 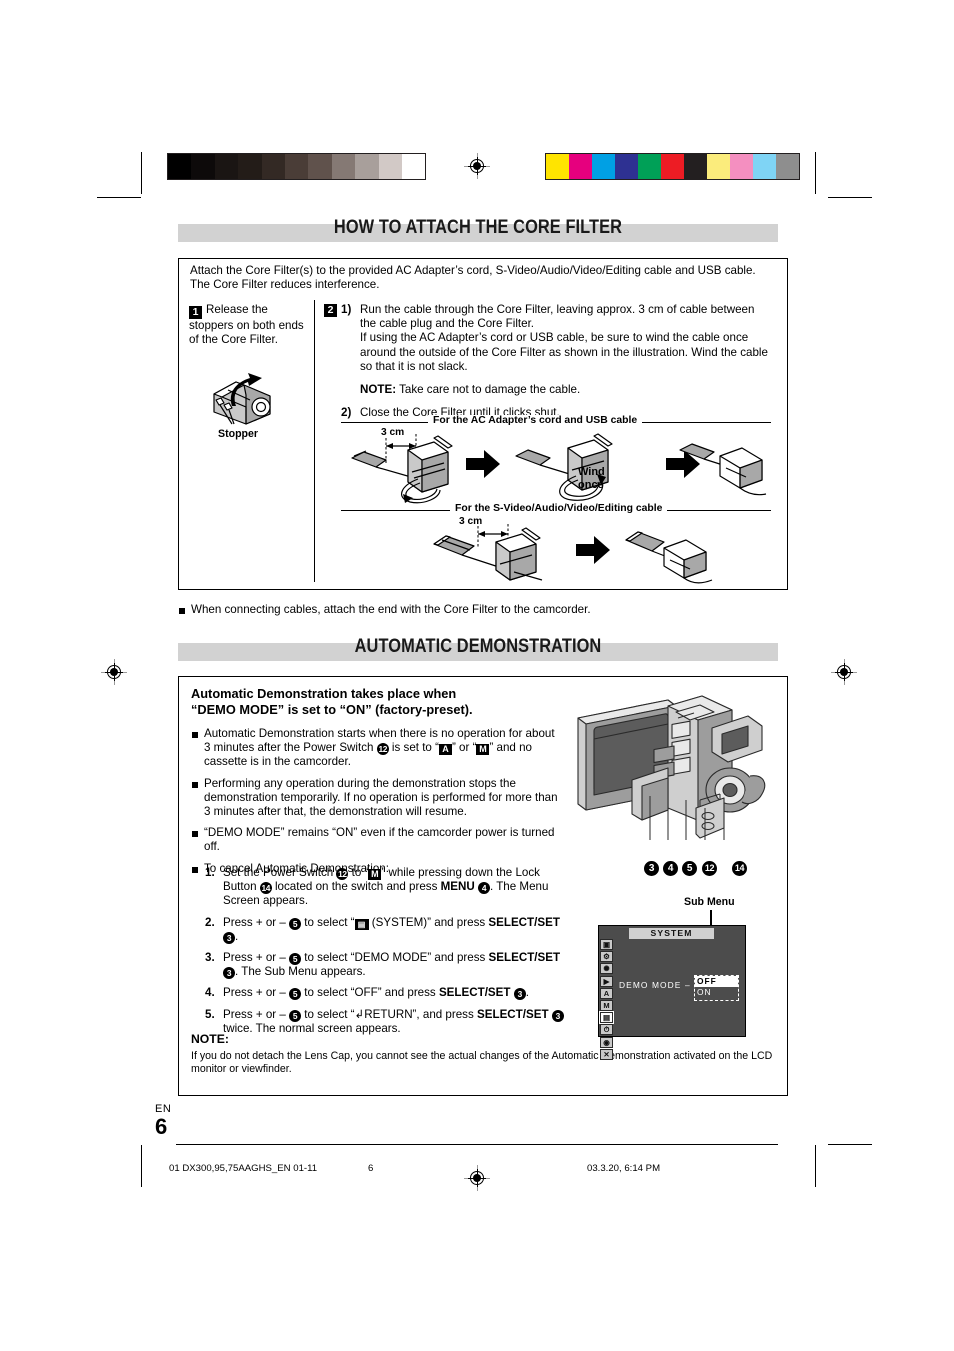 I want to click on registration-mark-top-center, so click(x=477, y=166).